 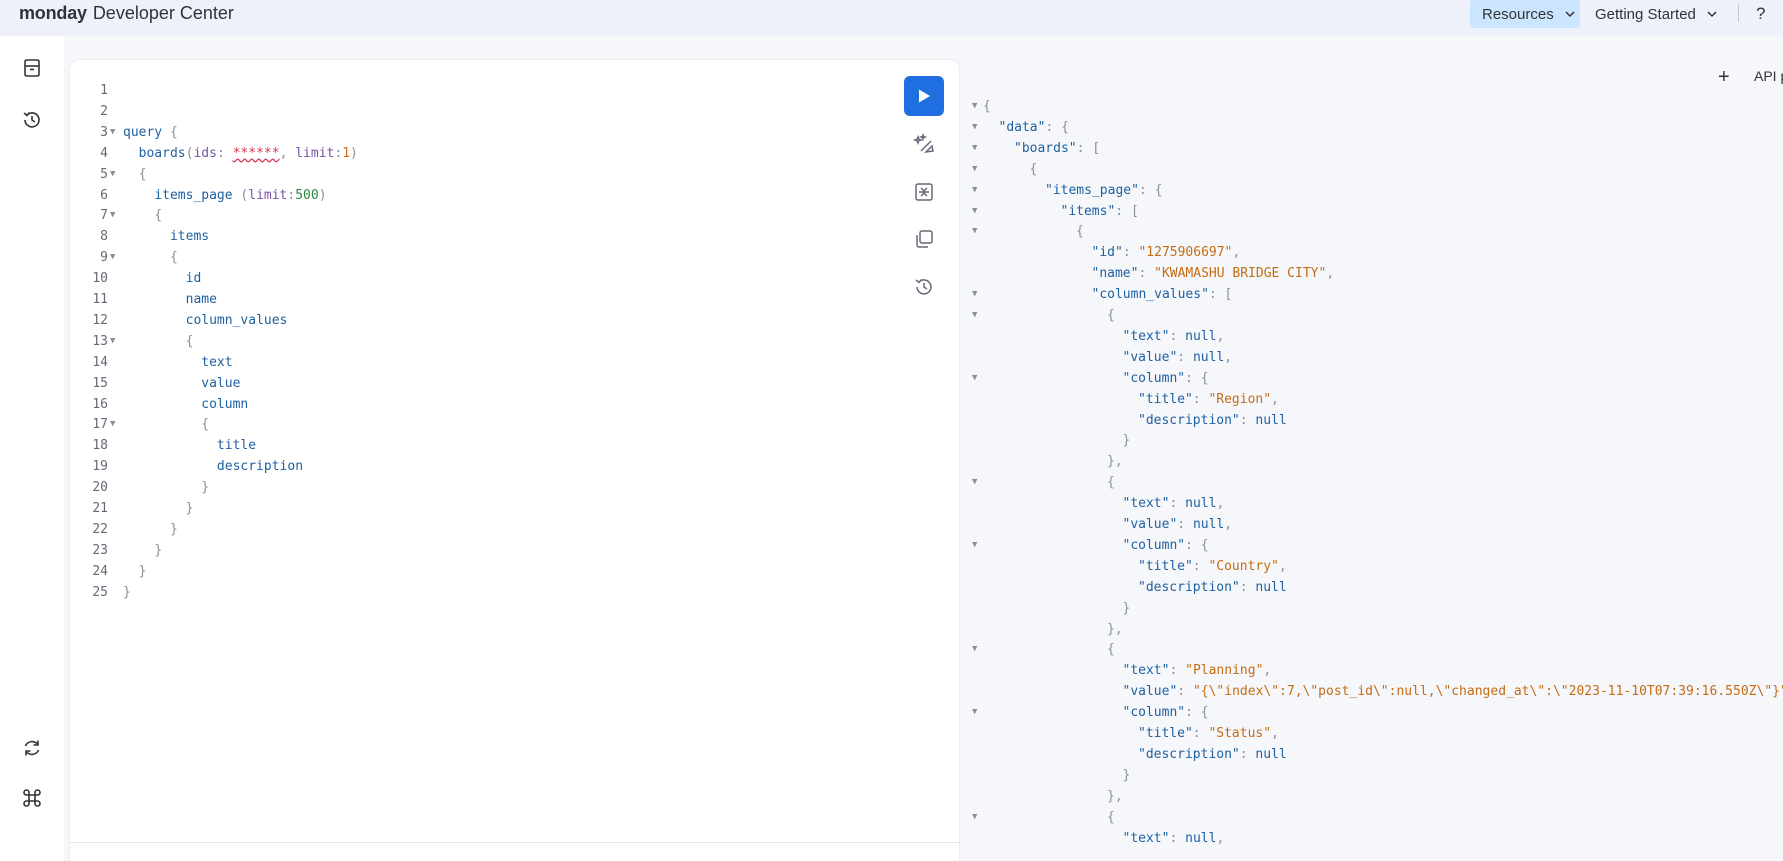 I want to click on nav-getting-started-label: Getting Started, so click(x=1645, y=14).